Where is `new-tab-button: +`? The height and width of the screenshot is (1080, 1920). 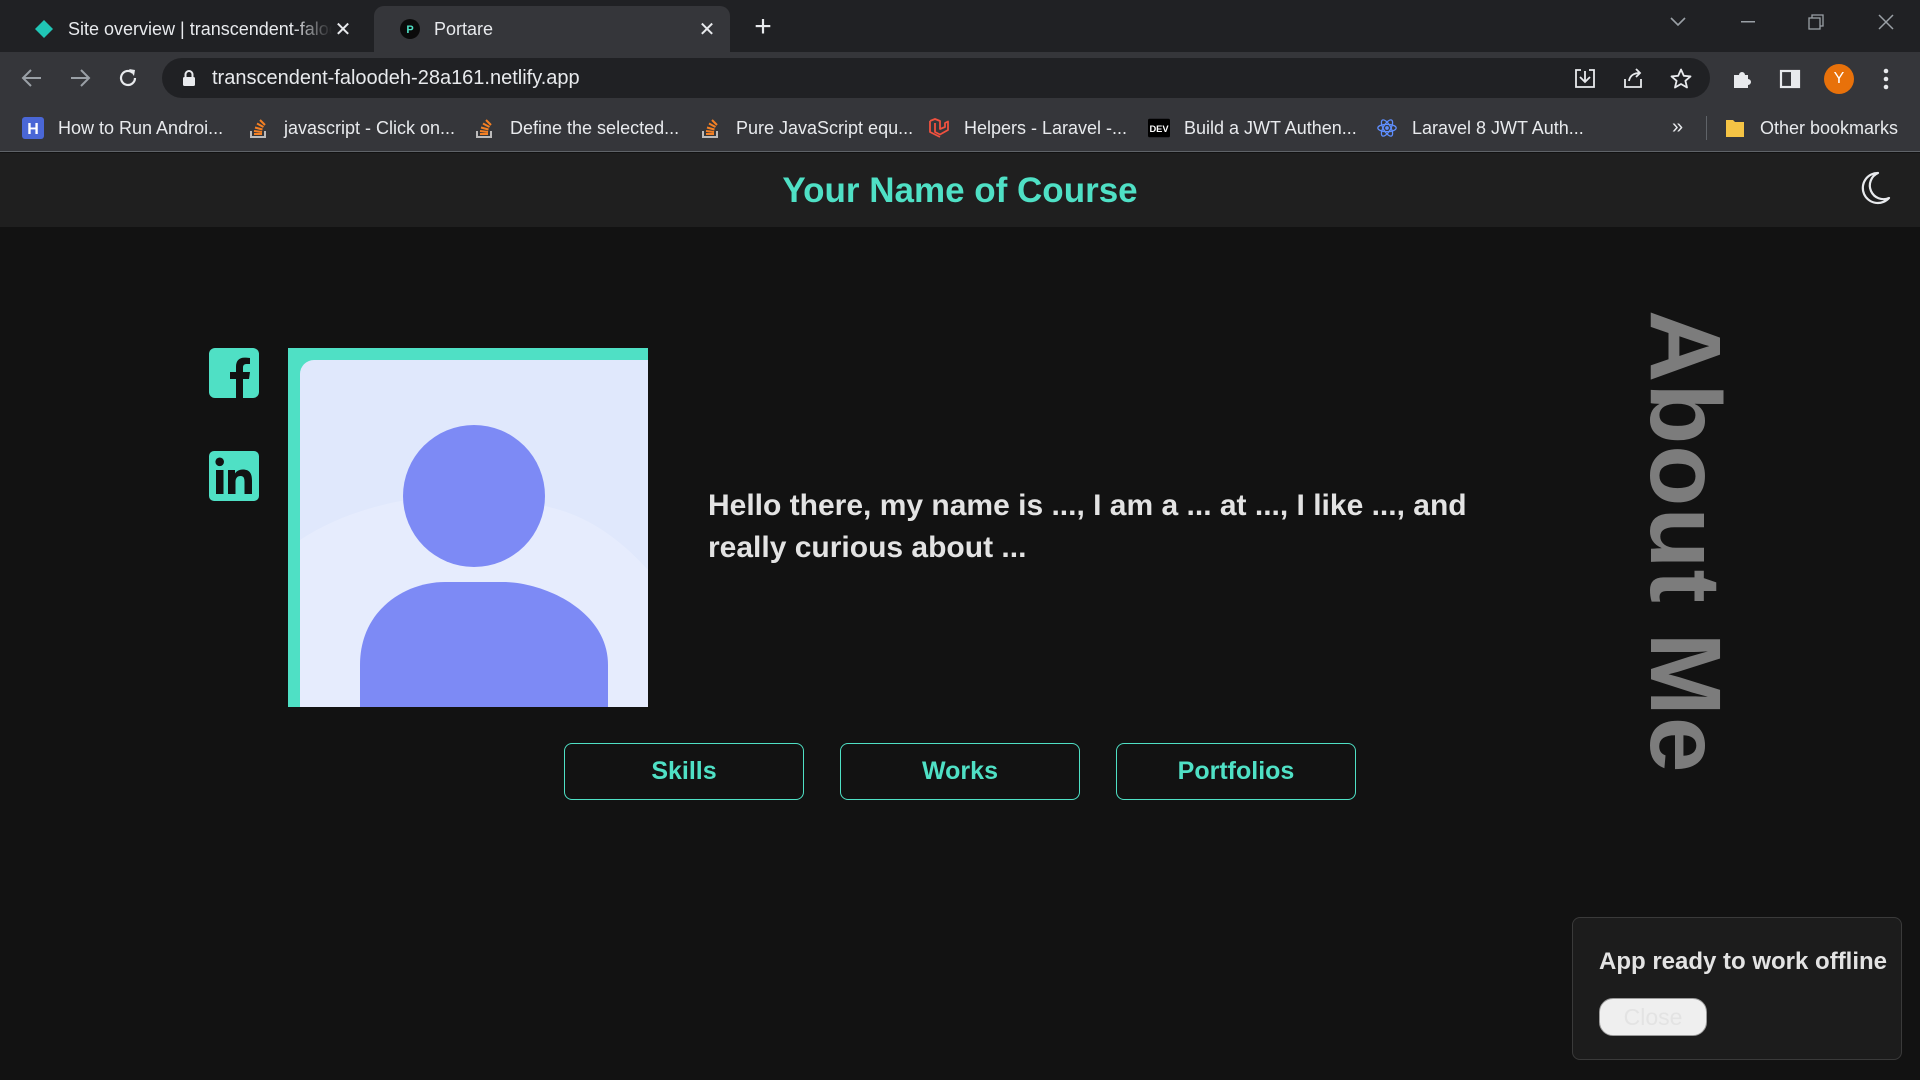
new-tab-button: + is located at coordinates (763, 27).